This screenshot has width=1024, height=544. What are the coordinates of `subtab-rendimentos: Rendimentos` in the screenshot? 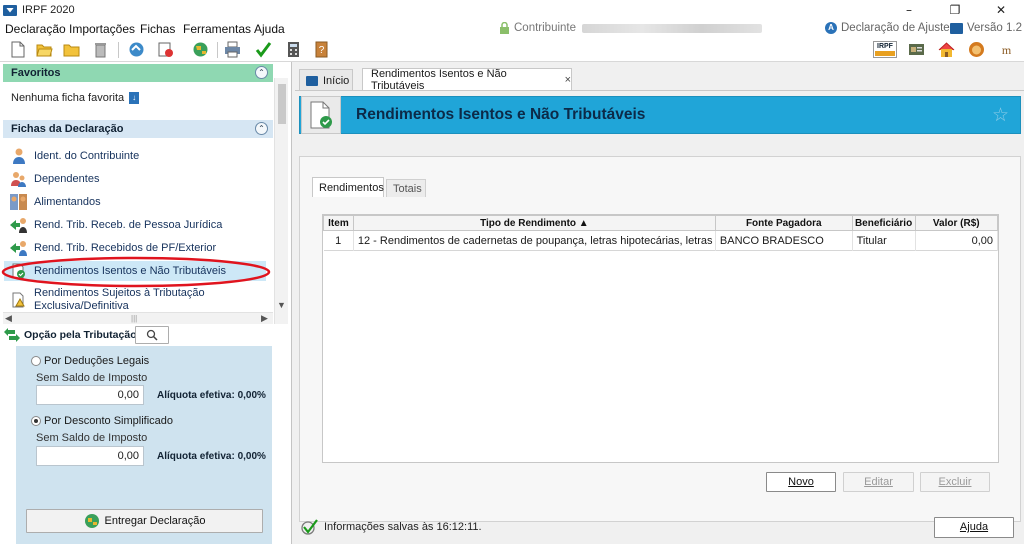 It's located at (348, 187).